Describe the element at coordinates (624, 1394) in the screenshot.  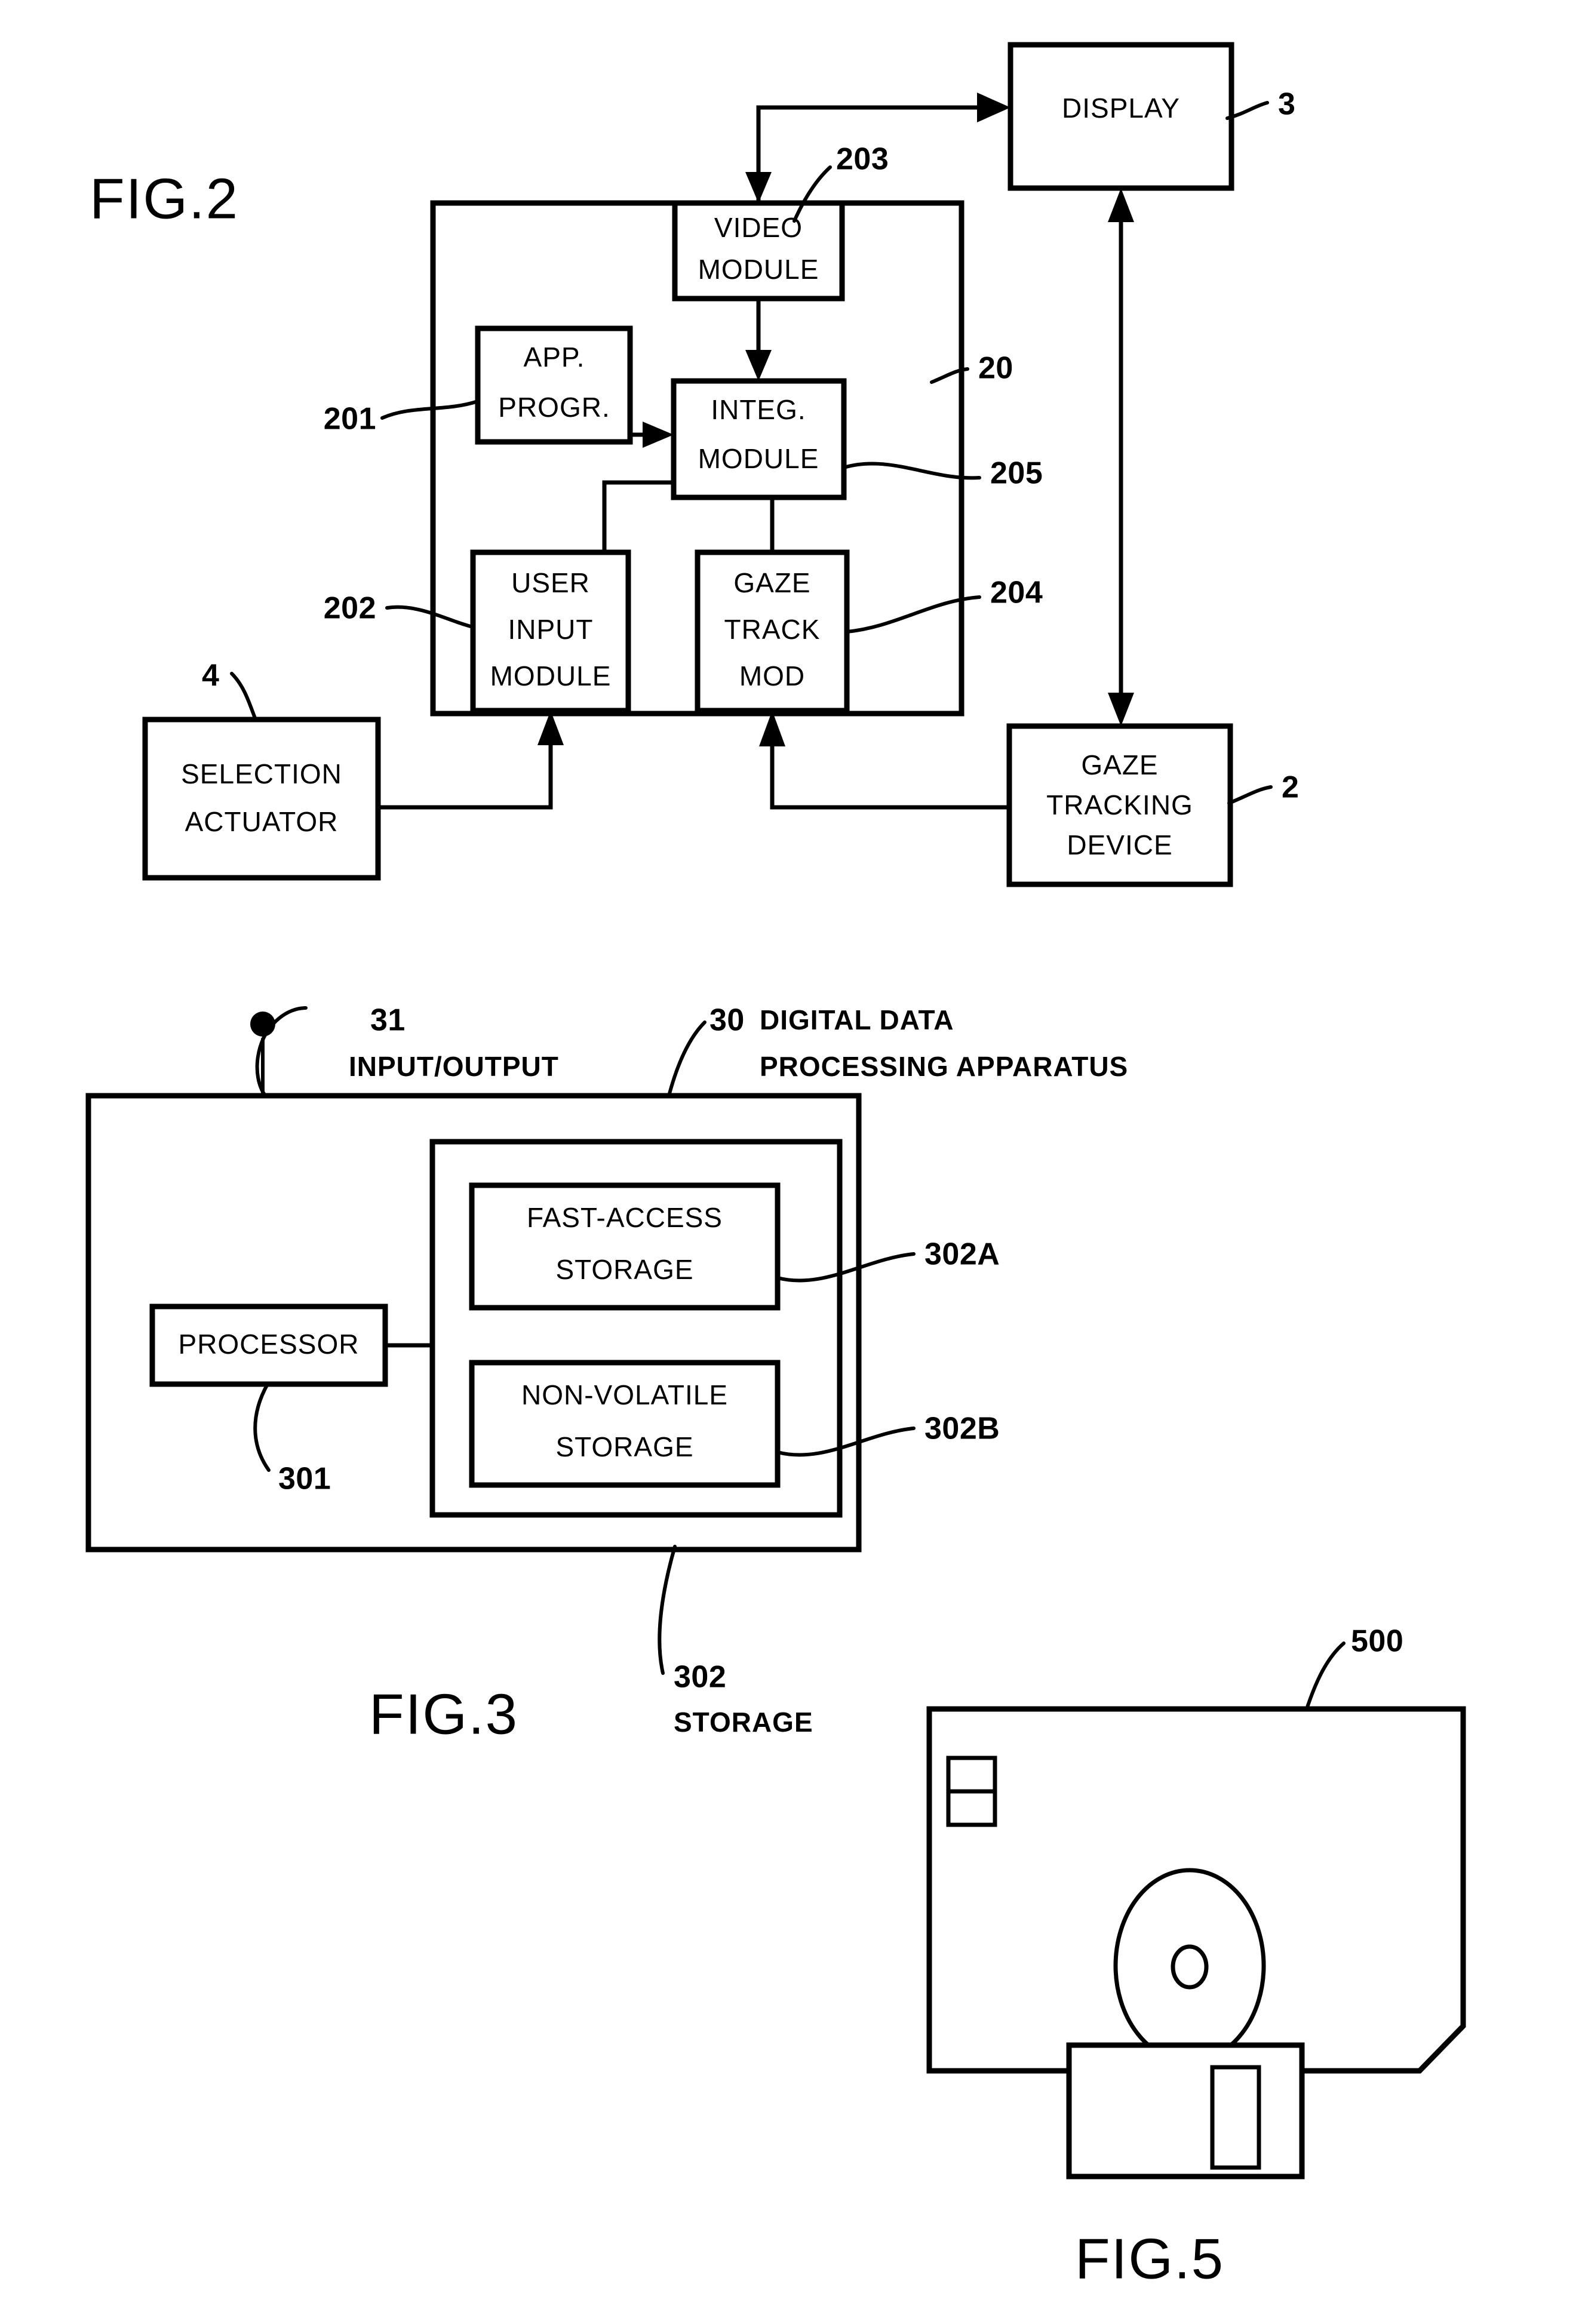
I see `non-volatile-label-1: NON-VOLATILE` at that location.